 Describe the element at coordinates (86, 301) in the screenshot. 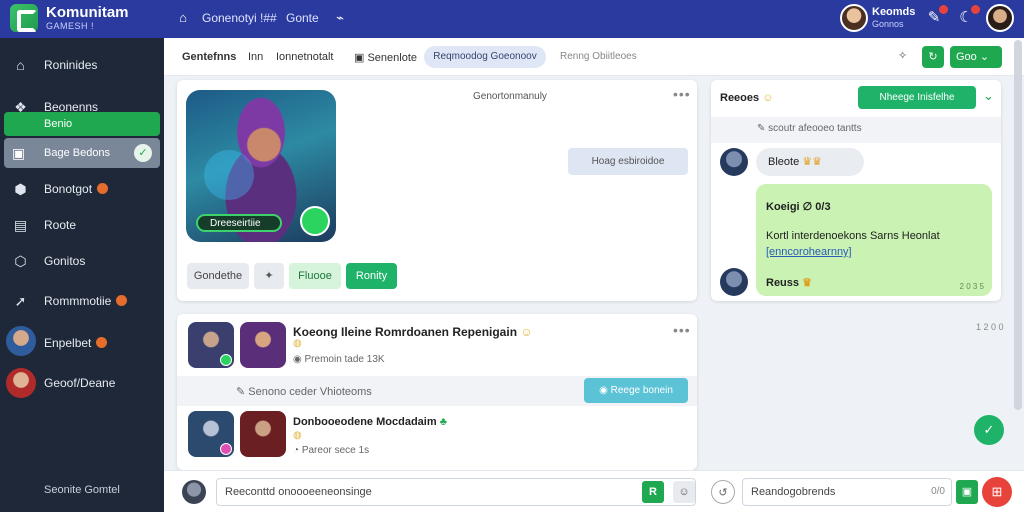

I see `sidebar-item-label: Rommmotiie` at that location.